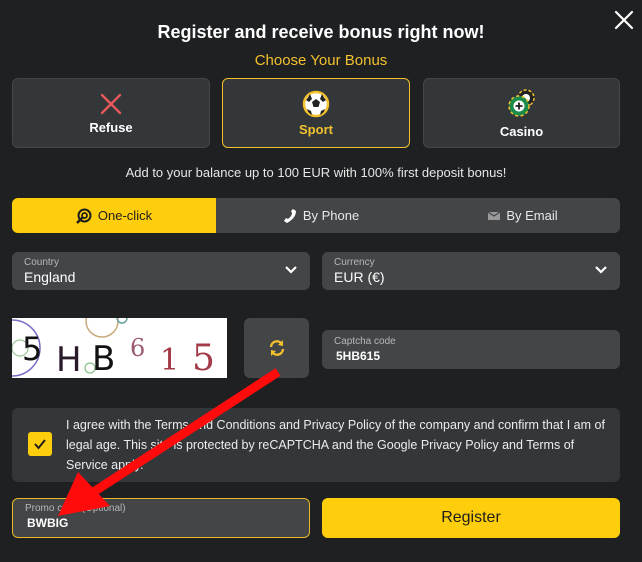  I want to click on currency-value: EUR (€), so click(359, 277).